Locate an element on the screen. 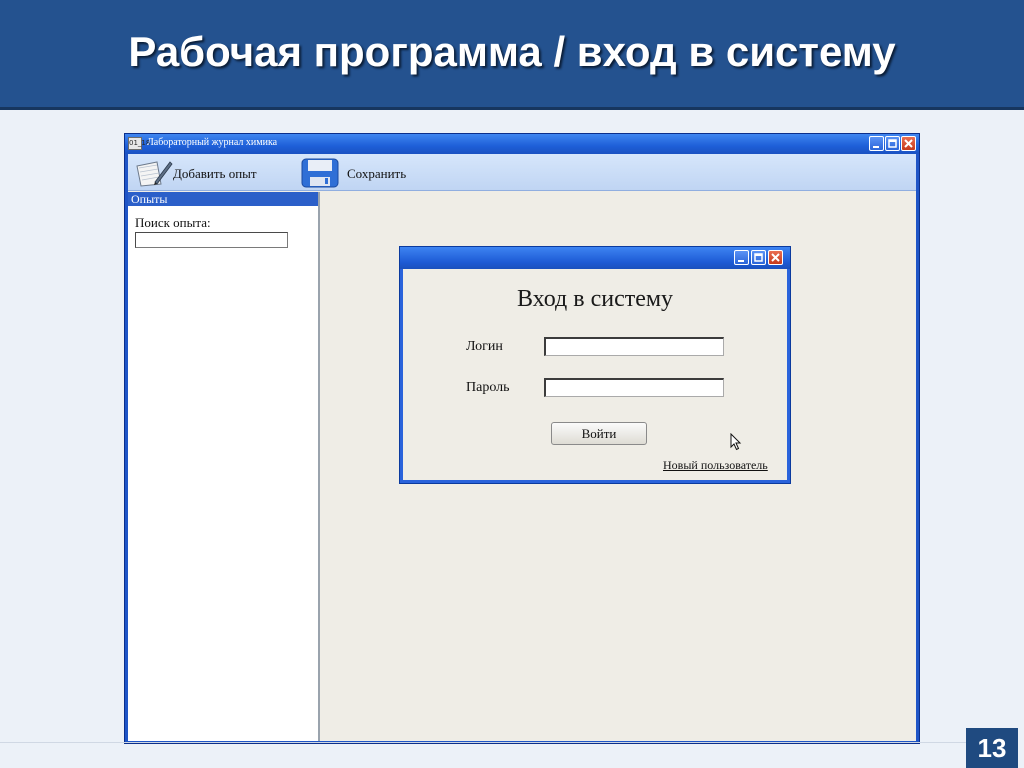 The image size is (1024, 768). save-button: Сохранить is located at coordinates (376, 174).